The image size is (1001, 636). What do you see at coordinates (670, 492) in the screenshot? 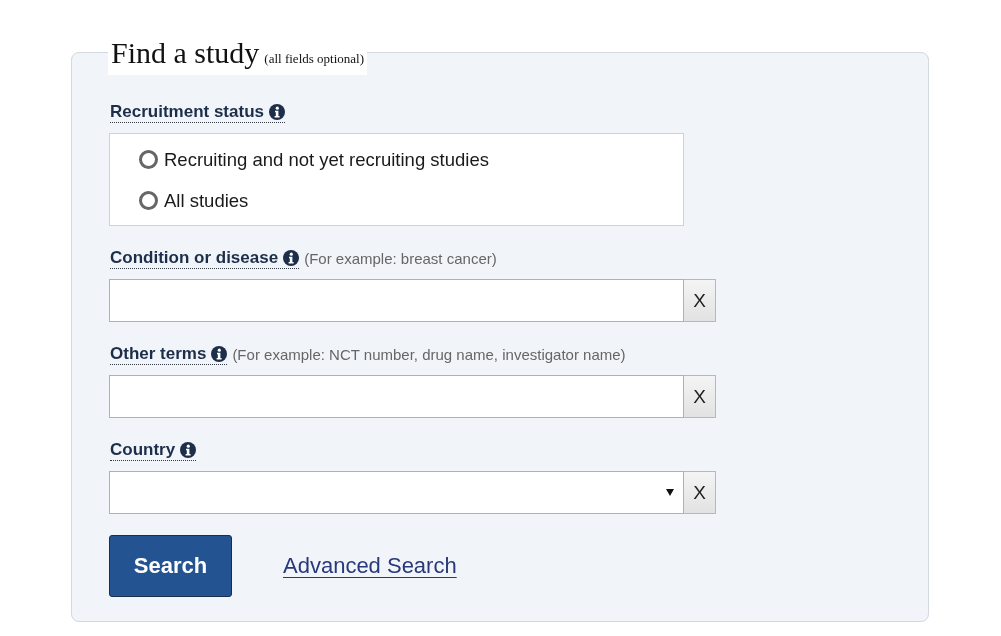
I see `caret-icon` at bounding box center [670, 492].